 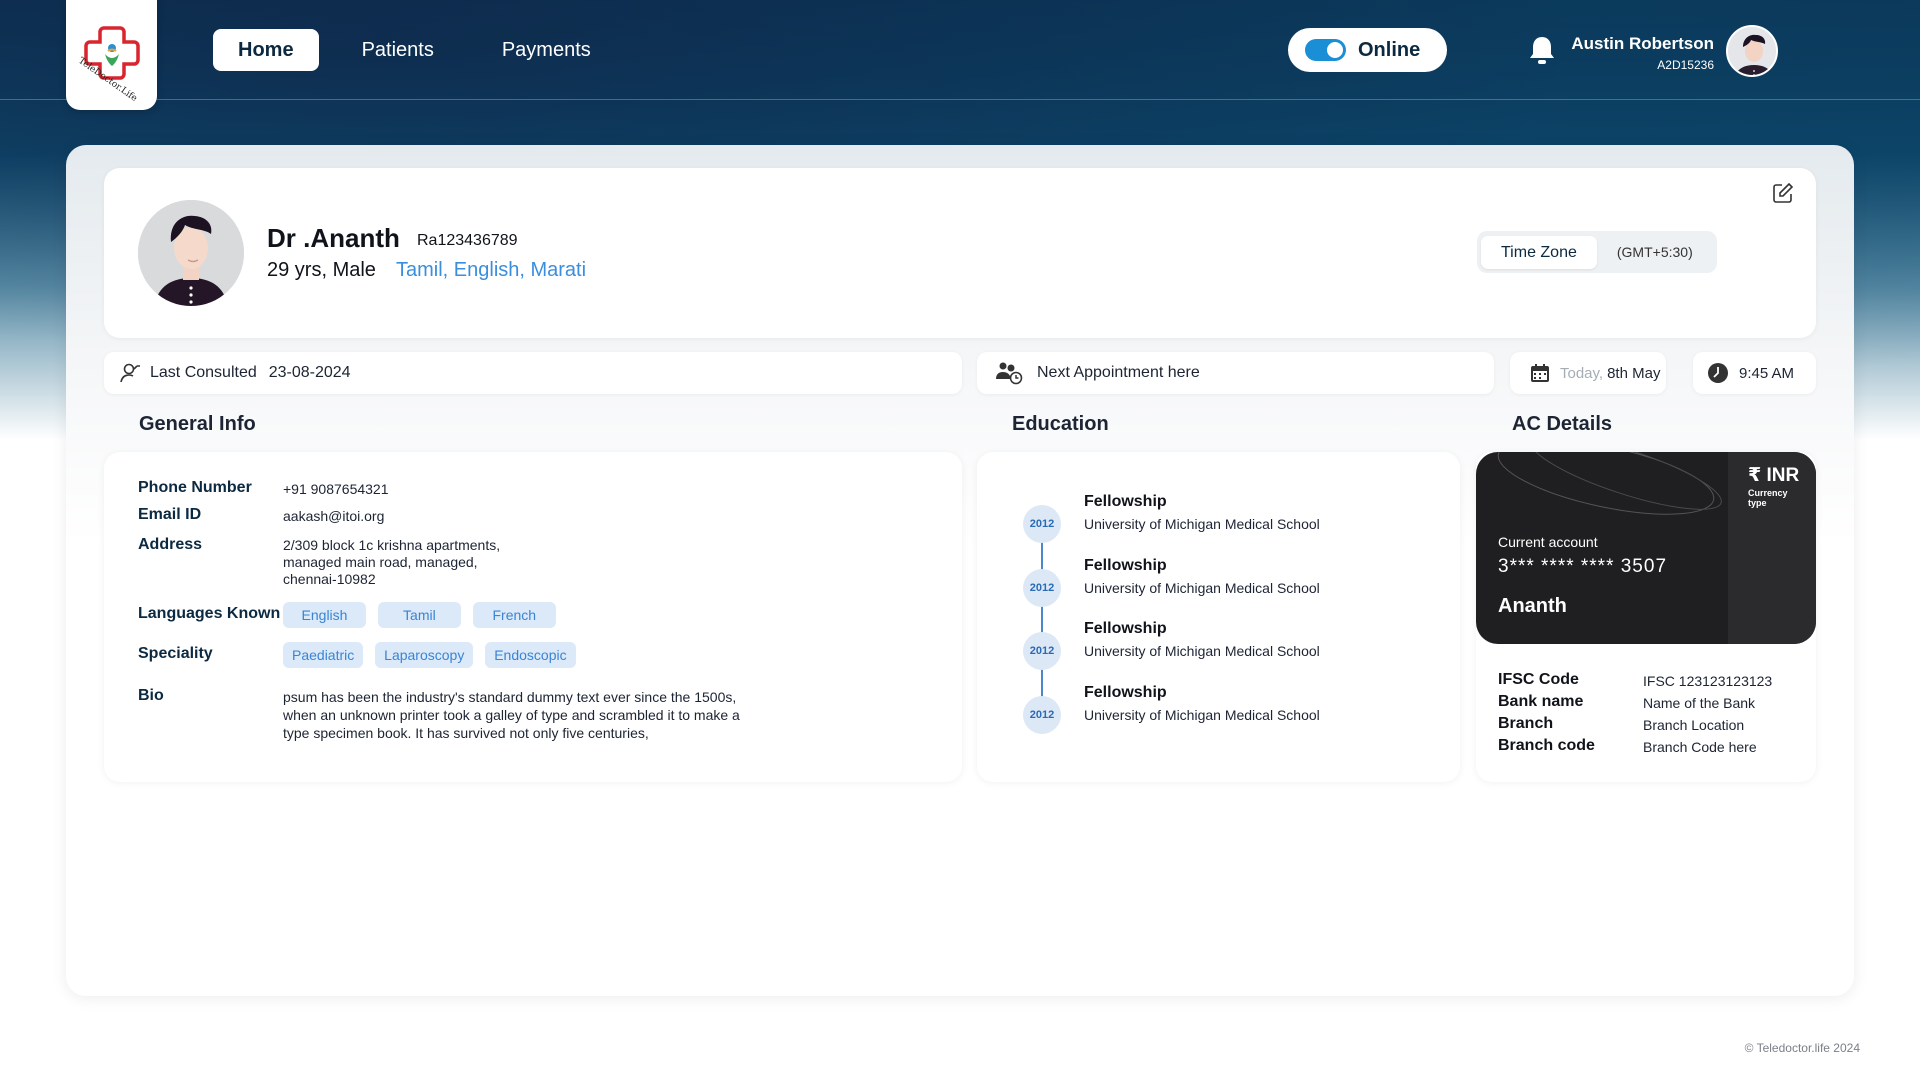 What do you see at coordinates (1700, 747) in the screenshot?
I see `branch-code-value: Branch Code here` at bounding box center [1700, 747].